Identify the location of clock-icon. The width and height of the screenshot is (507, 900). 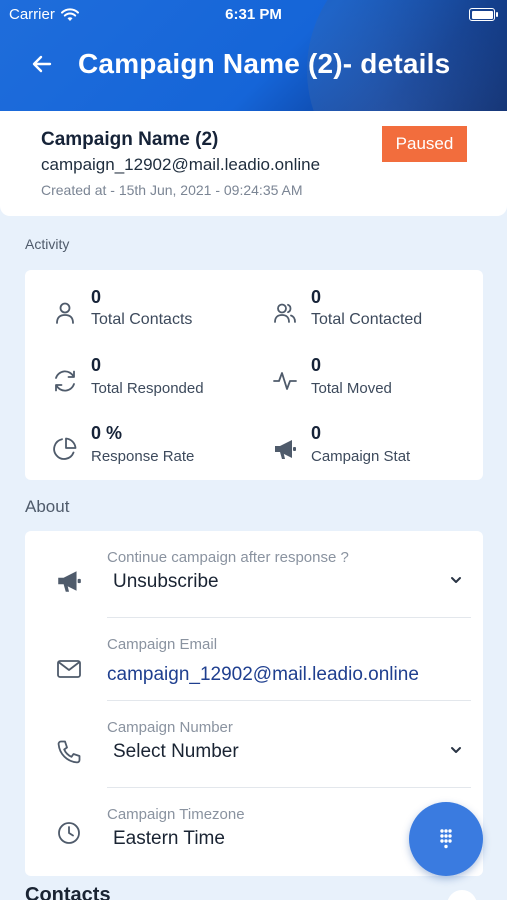
(69, 833).